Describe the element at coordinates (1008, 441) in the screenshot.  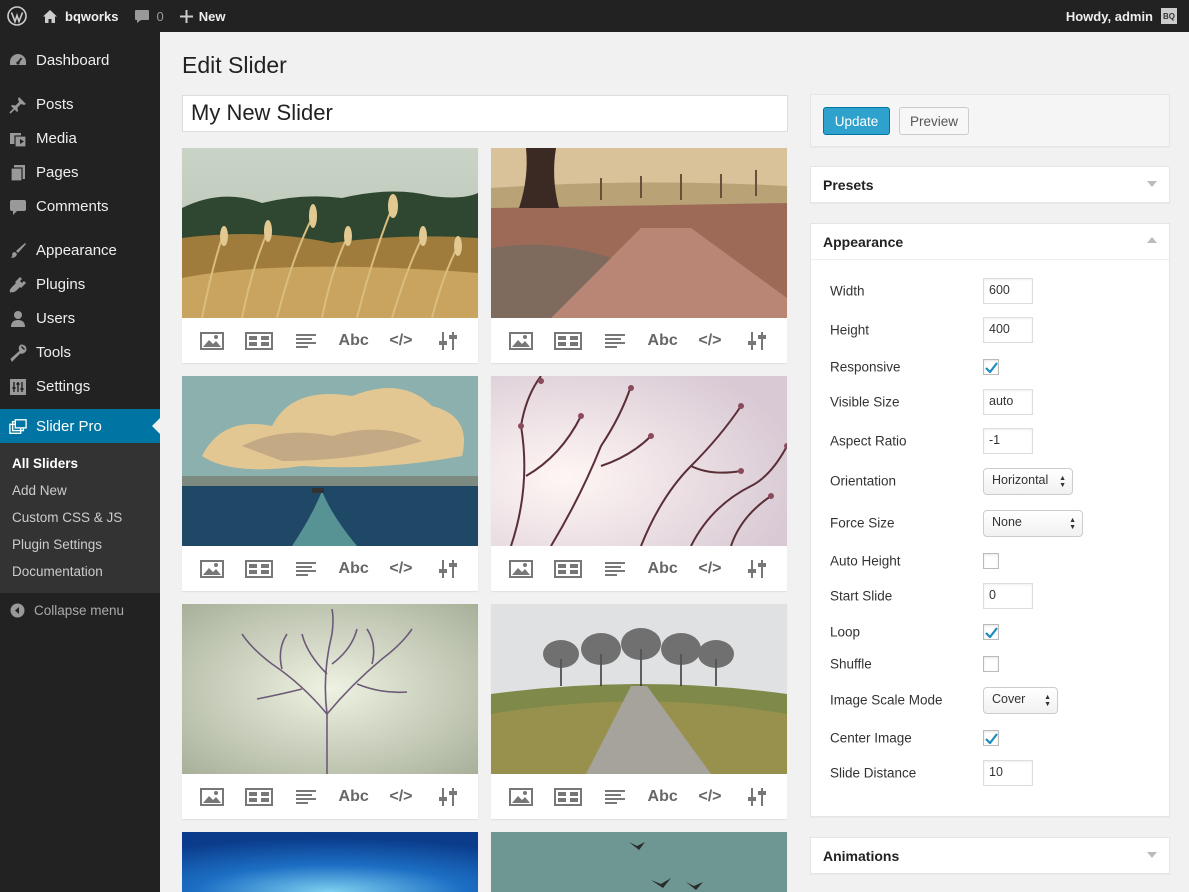
I see `aspect-ratio-input: -1` at that location.